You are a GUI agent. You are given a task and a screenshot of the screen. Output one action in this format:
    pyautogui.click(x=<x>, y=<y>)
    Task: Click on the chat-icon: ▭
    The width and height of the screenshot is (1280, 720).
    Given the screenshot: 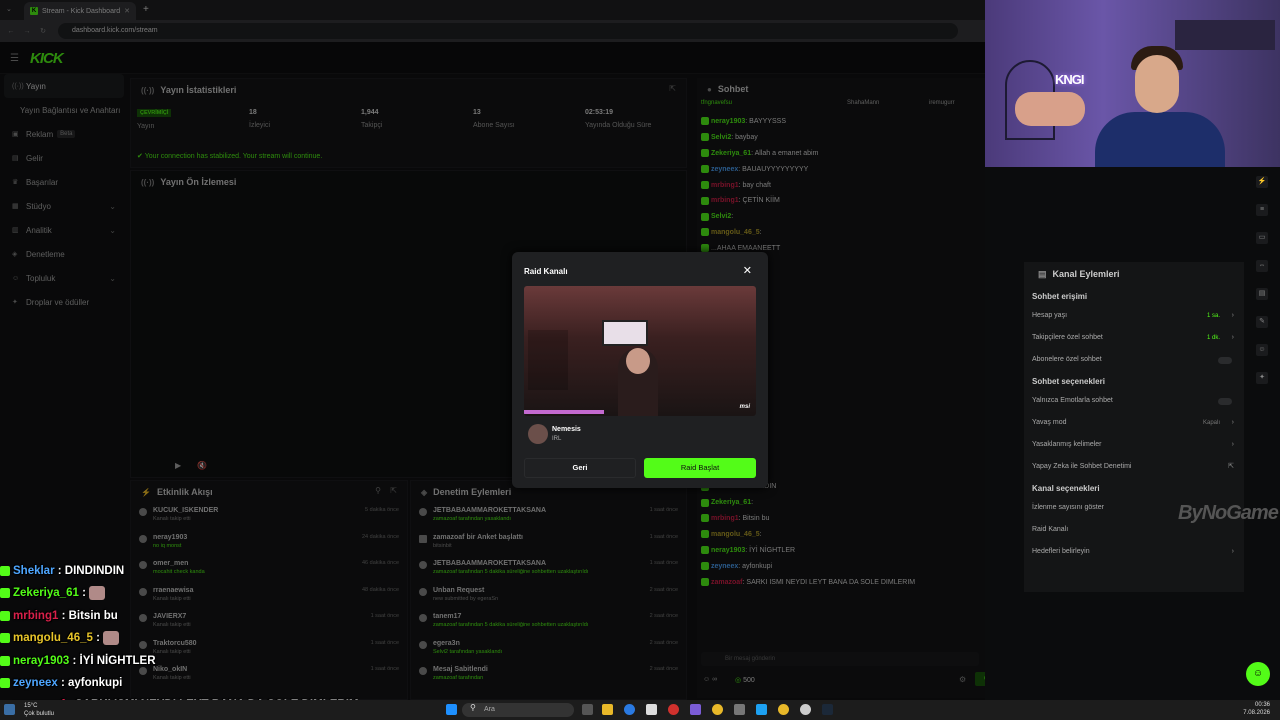 What is the action you would take?
    pyautogui.click(x=1262, y=238)
    